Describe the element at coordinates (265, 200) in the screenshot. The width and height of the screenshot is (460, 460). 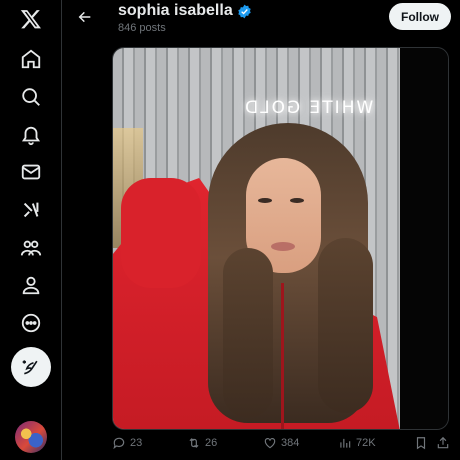
I see `photo-eye-left` at that location.